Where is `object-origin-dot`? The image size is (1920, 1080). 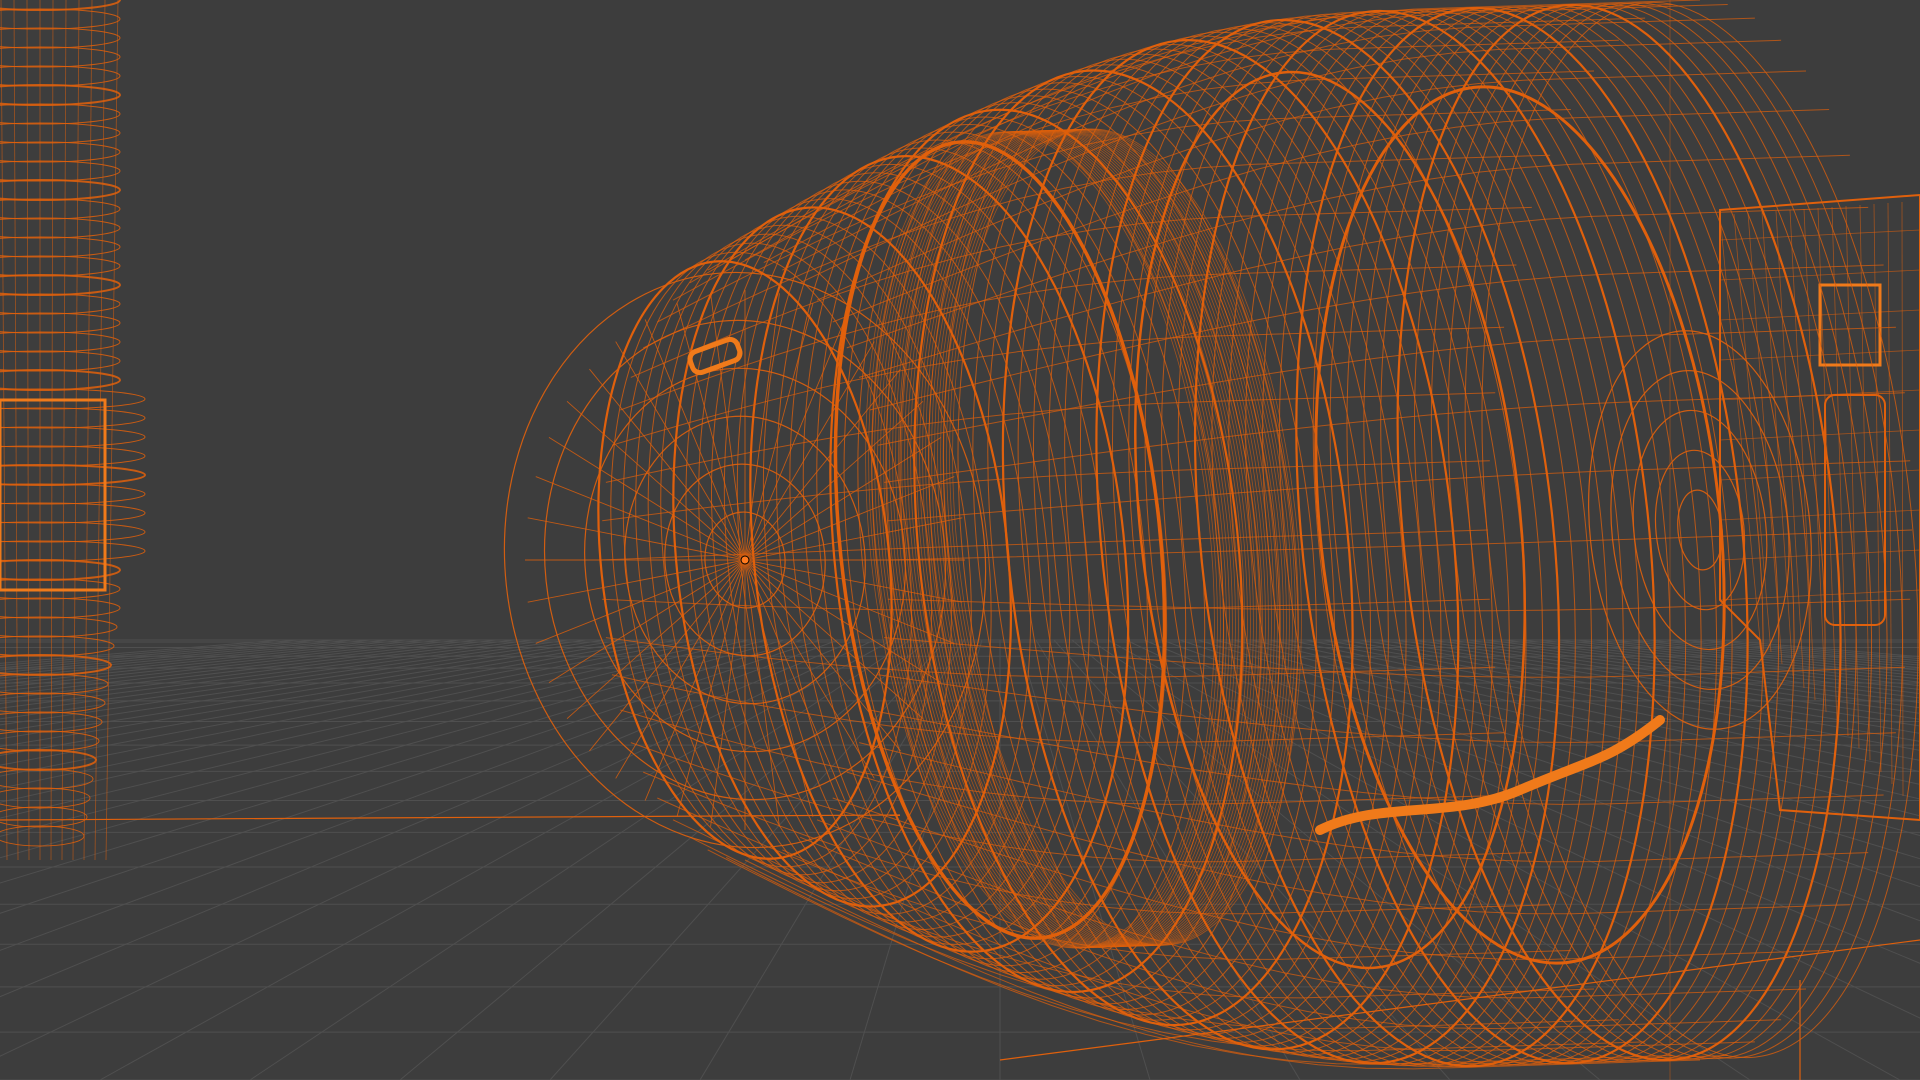
object-origin-dot is located at coordinates (745, 560).